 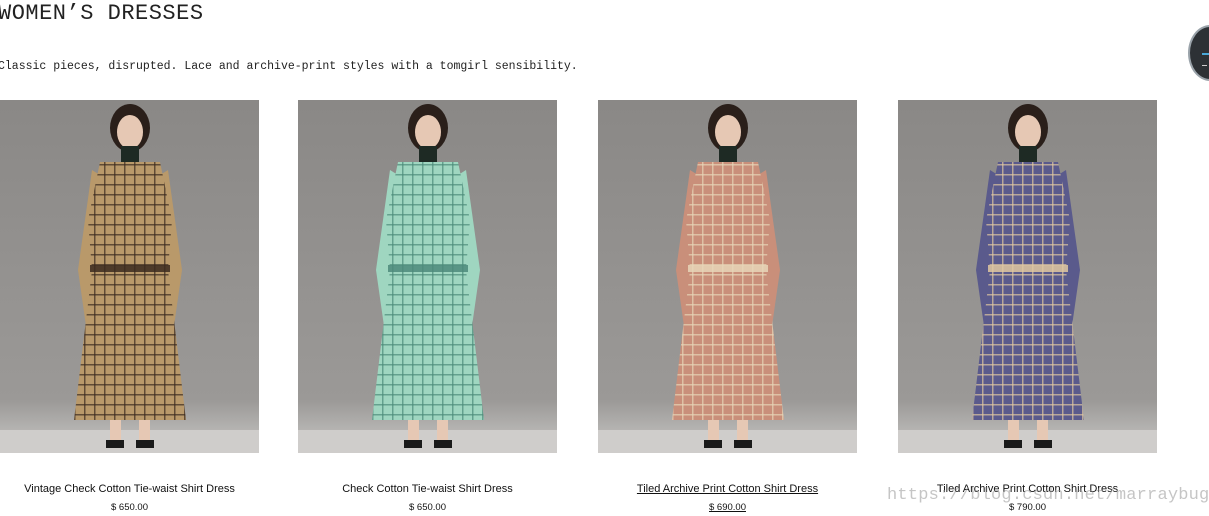 I want to click on watermark: https://blog.csdn.net/marraybug, so click(x=1048, y=495).